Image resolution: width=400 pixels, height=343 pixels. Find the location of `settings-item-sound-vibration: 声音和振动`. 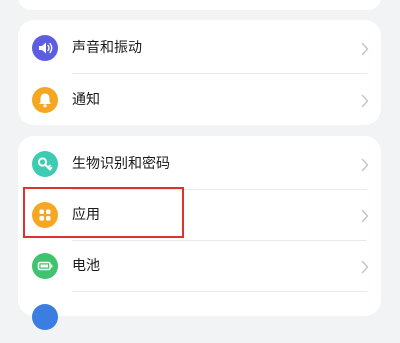

settings-item-sound-vibration: 声音和振动 is located at coordinates (199, 48).